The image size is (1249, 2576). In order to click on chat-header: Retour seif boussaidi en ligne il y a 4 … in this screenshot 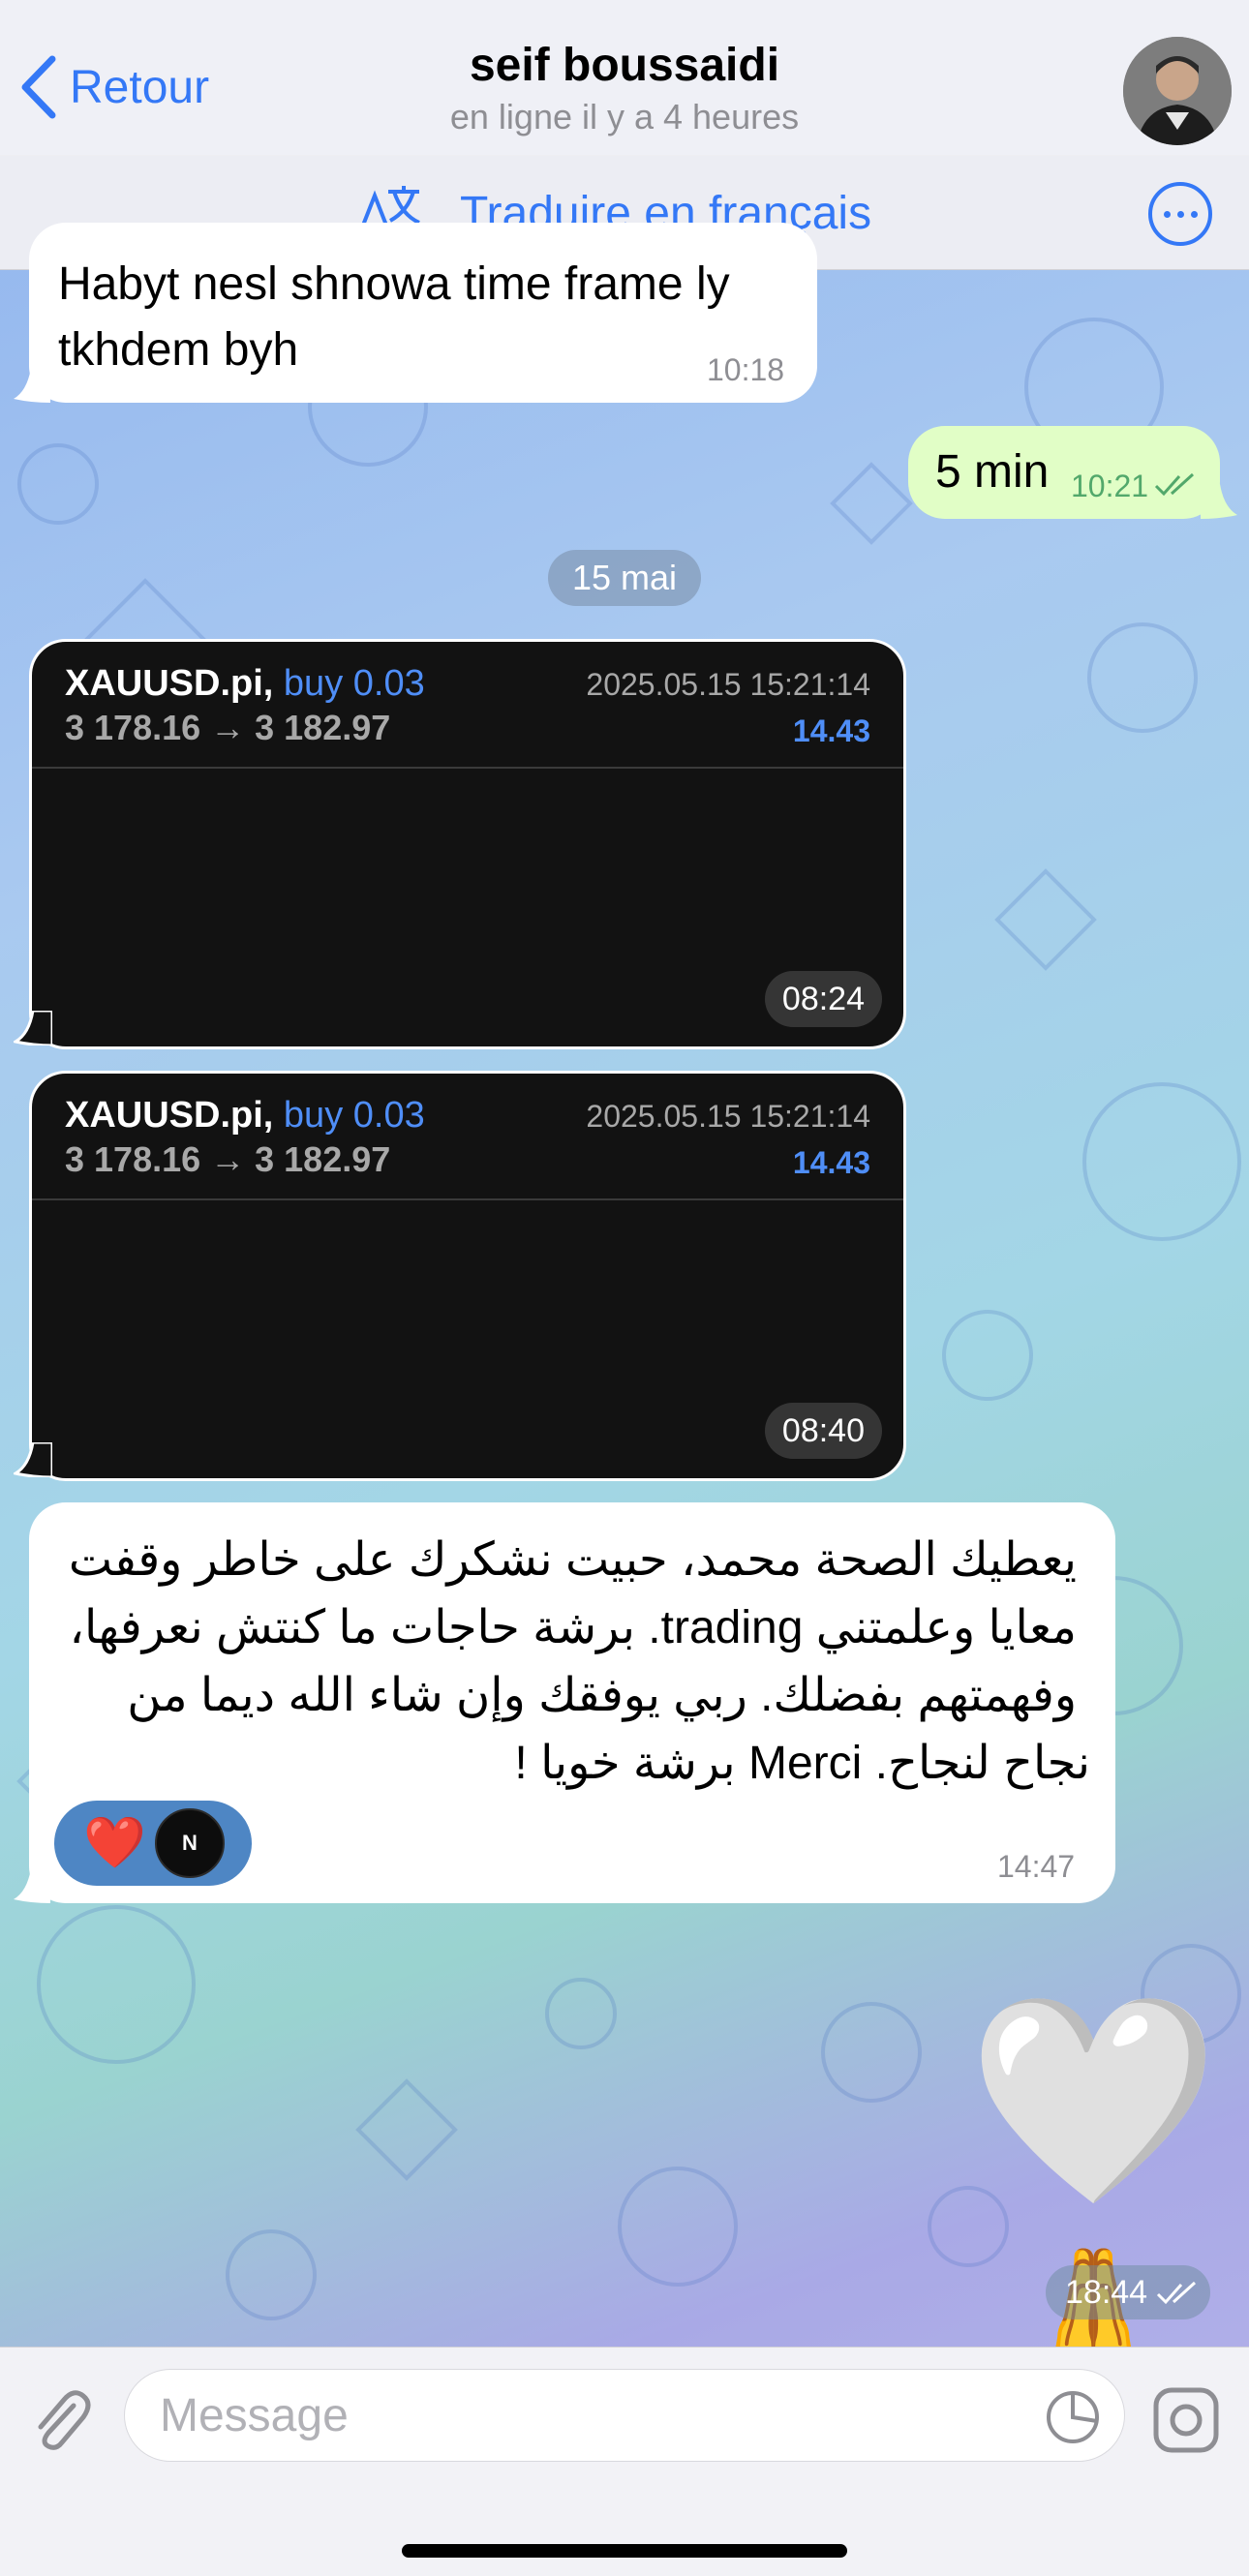, I will do `click(624, 78)`.